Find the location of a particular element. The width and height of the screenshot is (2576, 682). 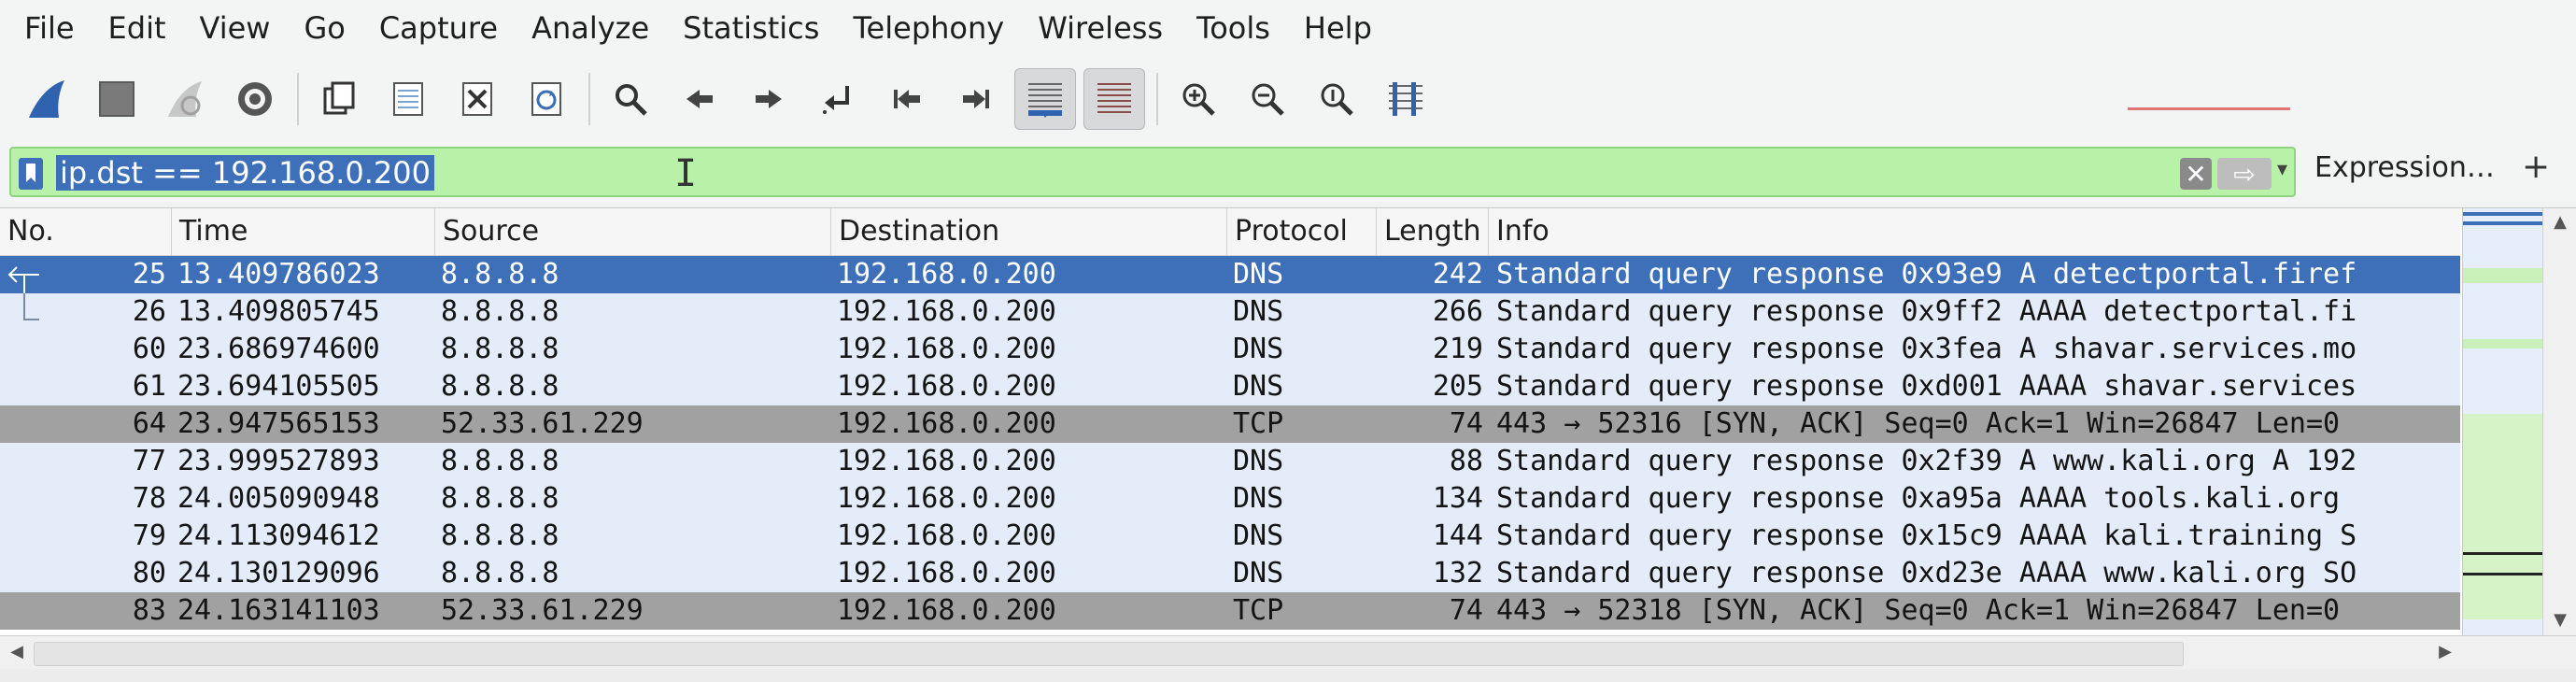

packet-time: 23.947565153 is located at coordinates (278, 423).